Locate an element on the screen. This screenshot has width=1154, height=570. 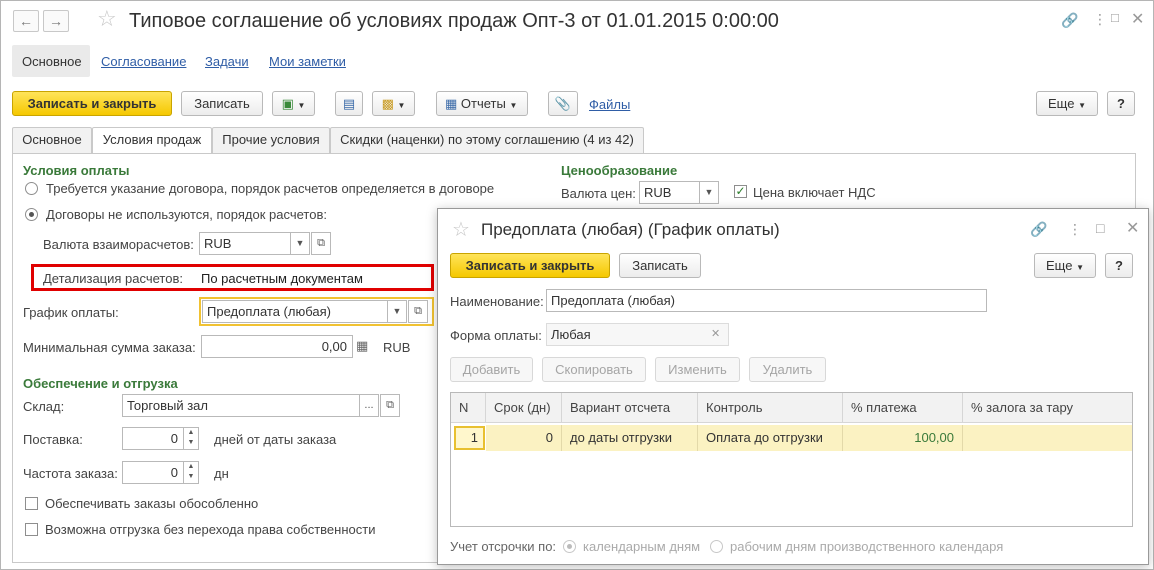
delivery-label: Поставка: is located at coordinates (53, 439).